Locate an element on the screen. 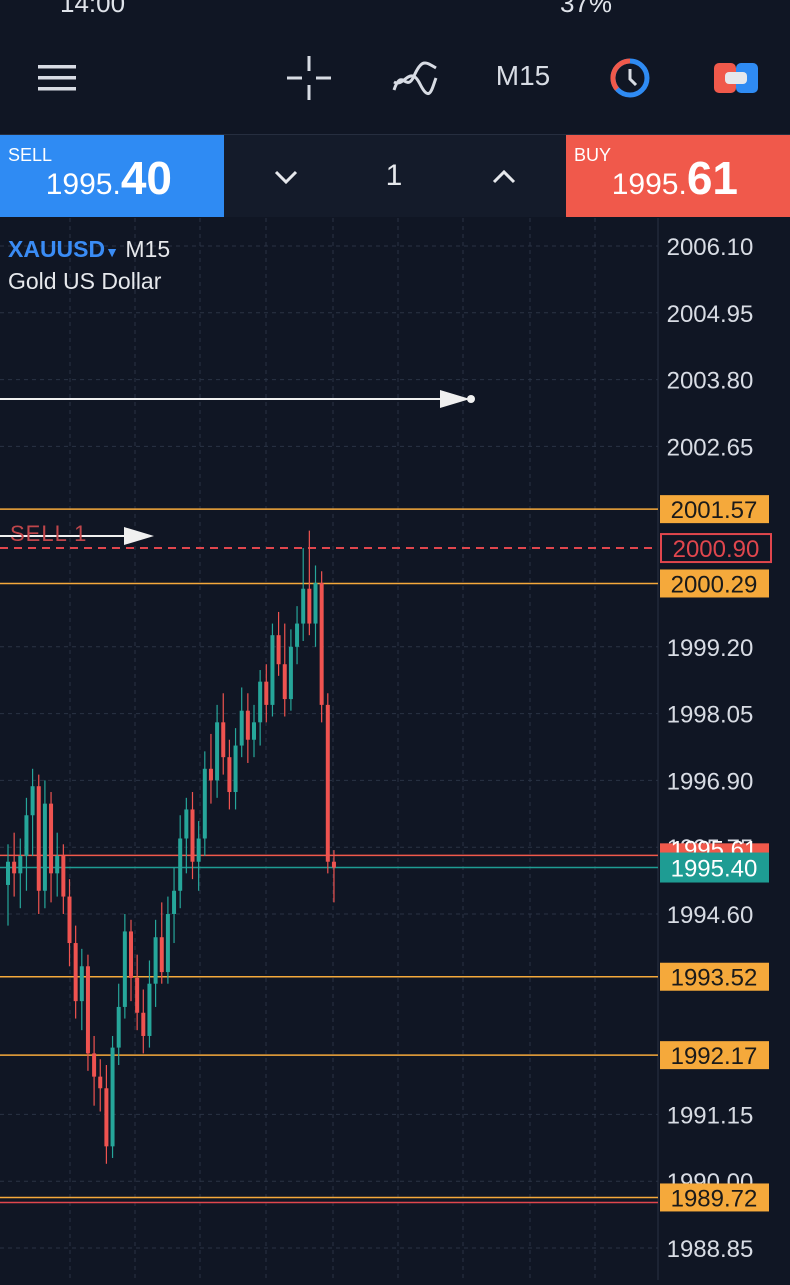  top-toolbar: M15 is located at coordinates (395, 77).